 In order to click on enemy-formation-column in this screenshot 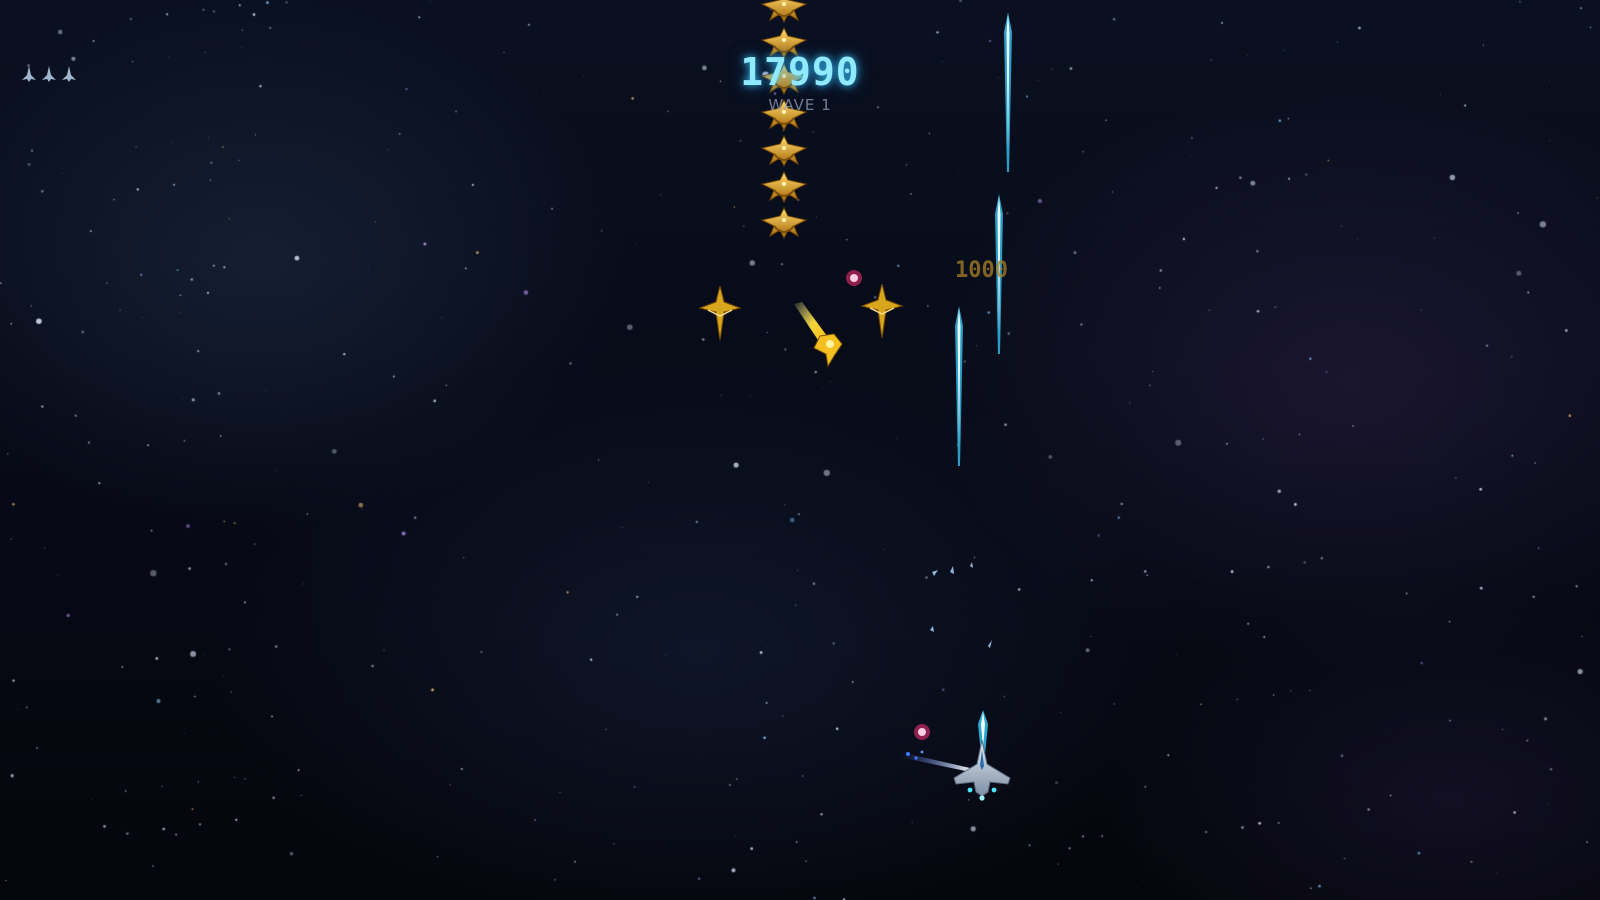, I will do `click(784, 119)`.